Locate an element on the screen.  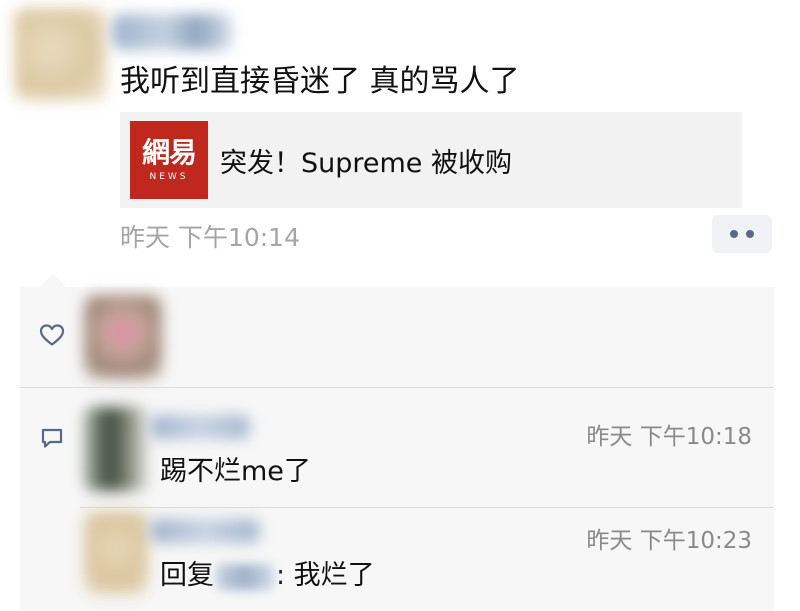
more-actions-button is located at coordinates (742, 234).